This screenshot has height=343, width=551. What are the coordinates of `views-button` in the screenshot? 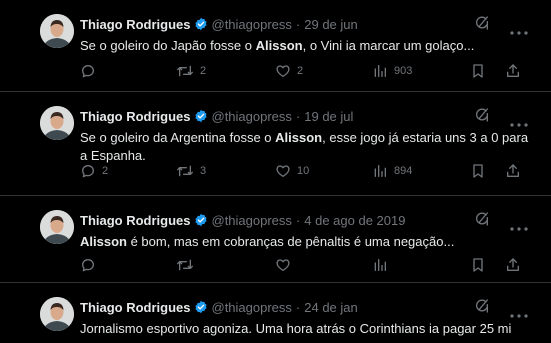 It's located at (380, 265).